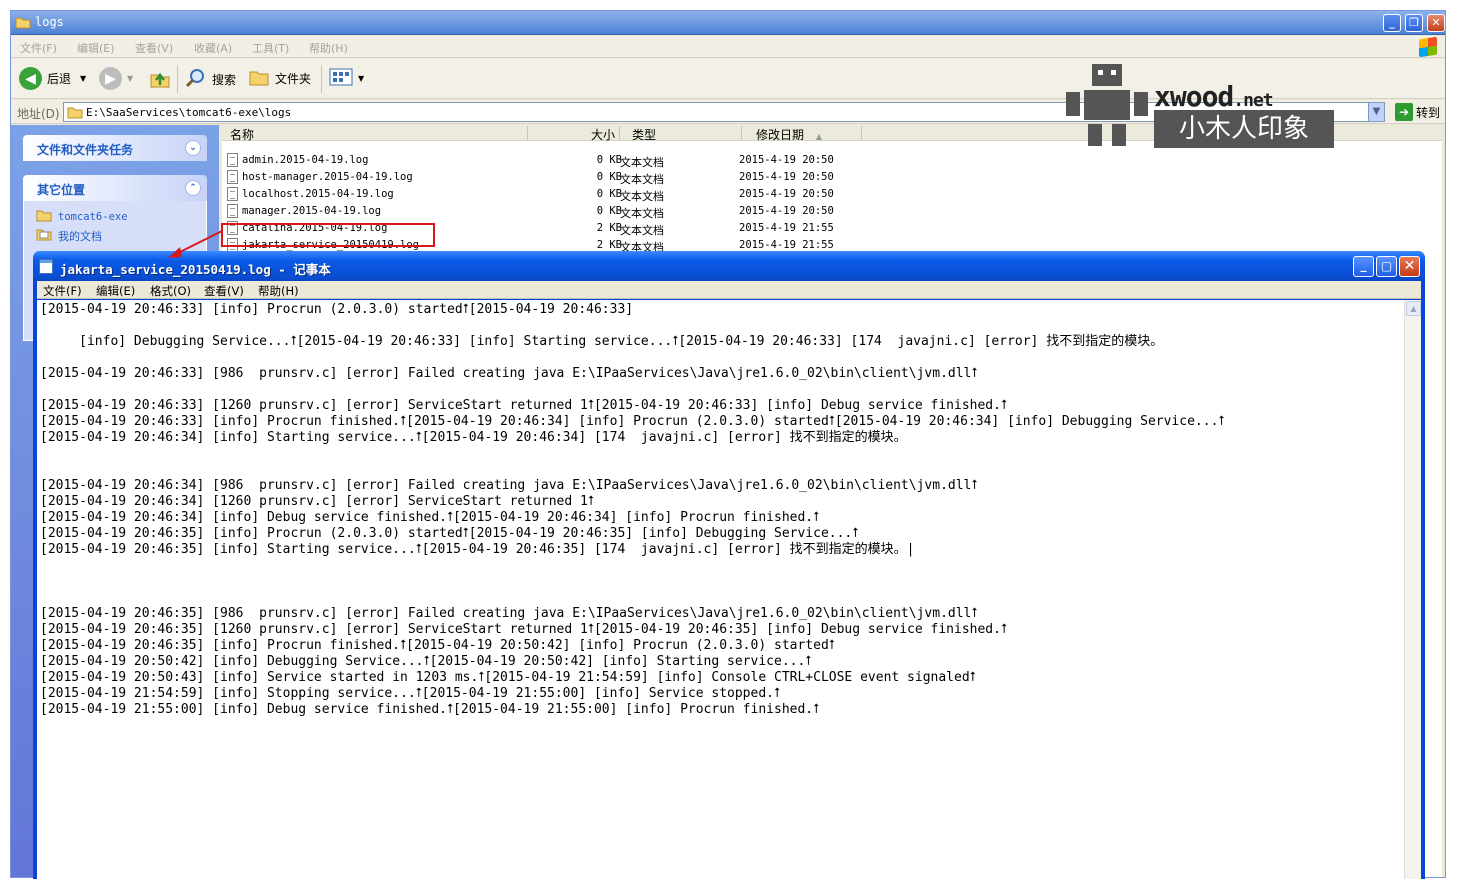 The image size is (1461, 891). Describe the element at coordinates (49, 22) in the screenshot. I see `explorer-title: logs` at that location.